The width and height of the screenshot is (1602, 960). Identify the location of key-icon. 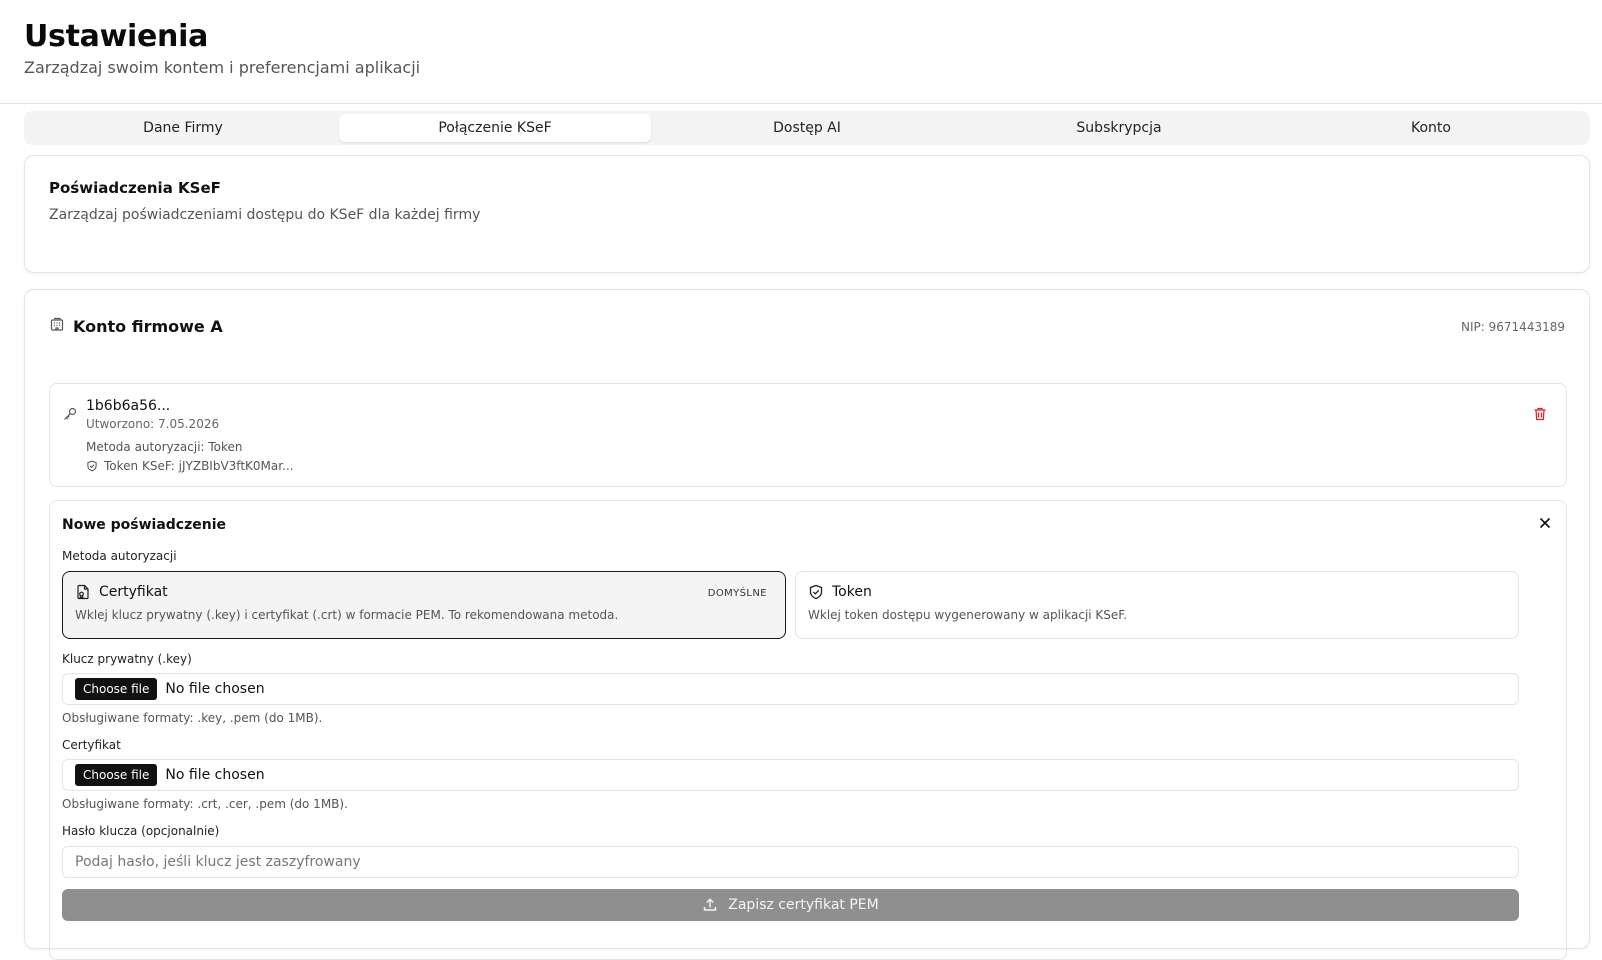
(70, 416).